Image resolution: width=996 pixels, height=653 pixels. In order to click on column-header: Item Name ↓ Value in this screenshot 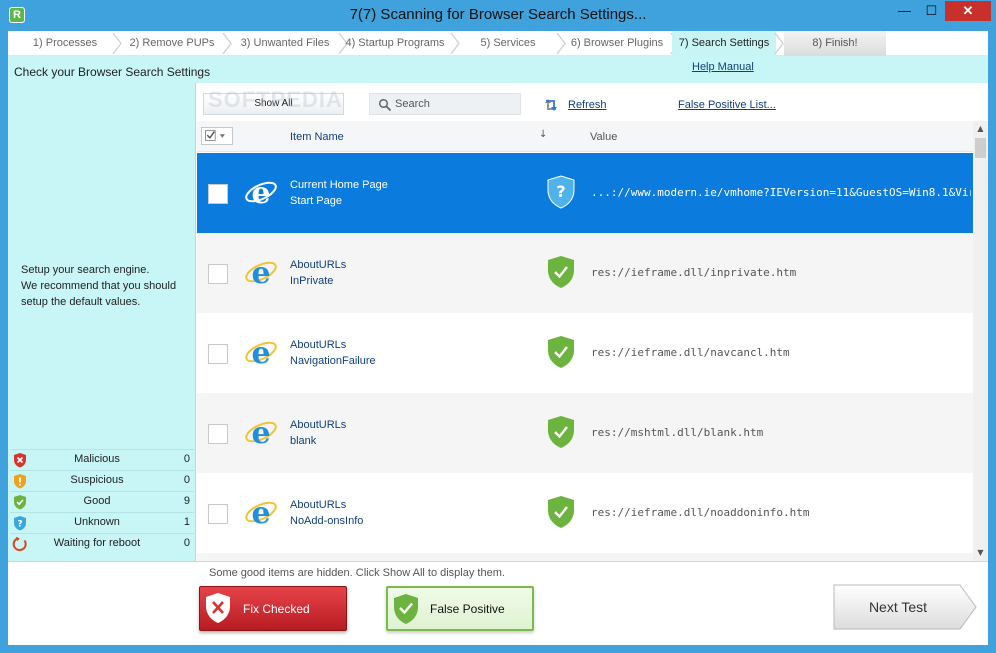, I will do `click(585, 136)`.